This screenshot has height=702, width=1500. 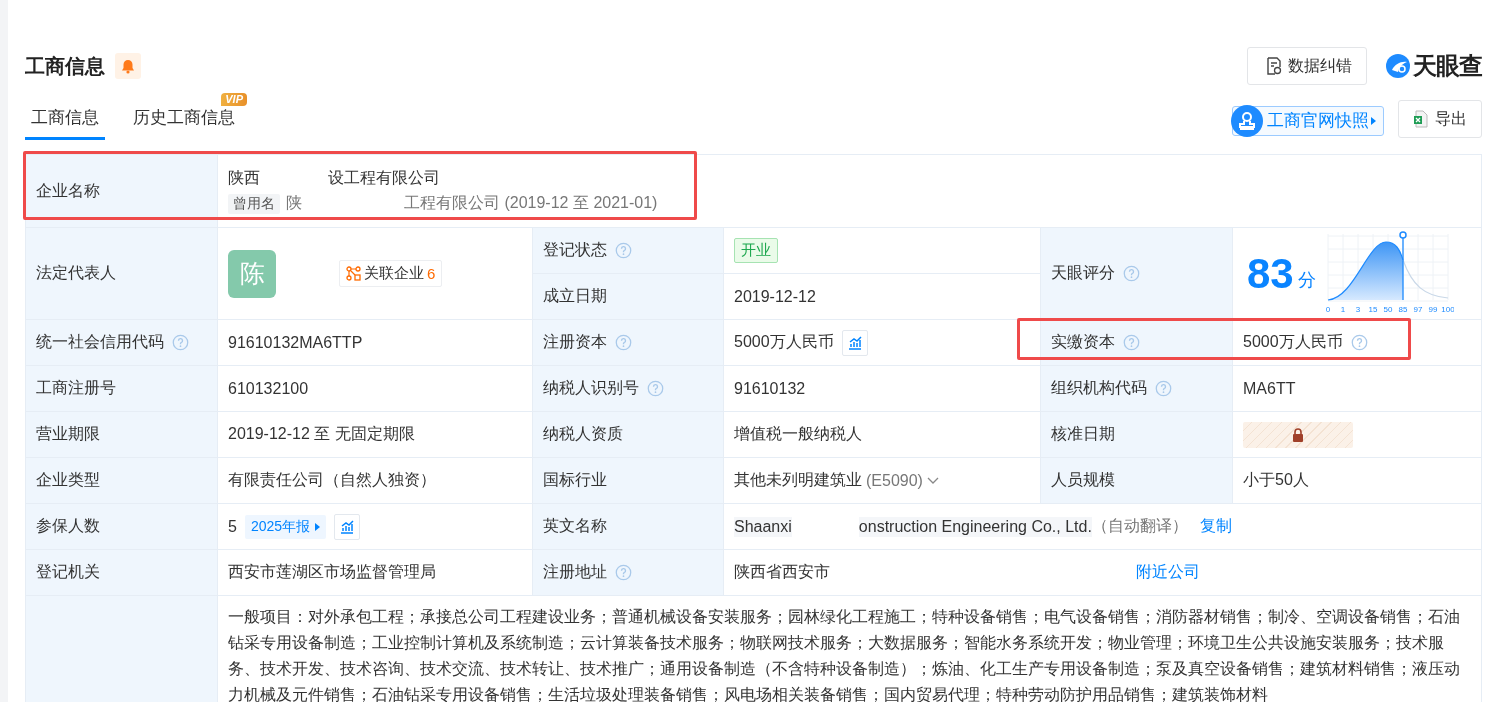 What do you see at coordinates (975, 526) in the screenshot?
I see `english-name: onstruction Engineering Co., Ltd.` at bounding box center [975, 526].